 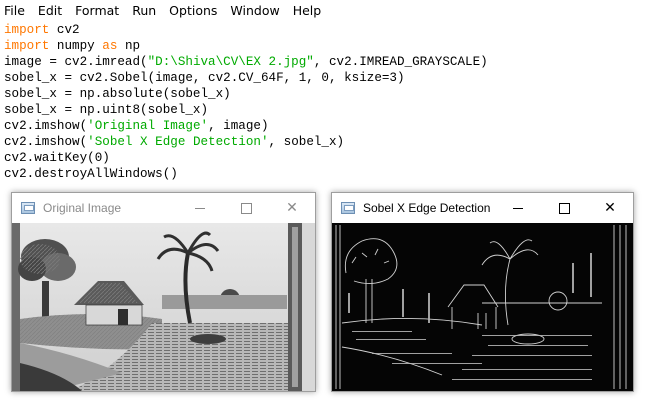 I want to click on code-text: , image), so click(x=238, y=126).